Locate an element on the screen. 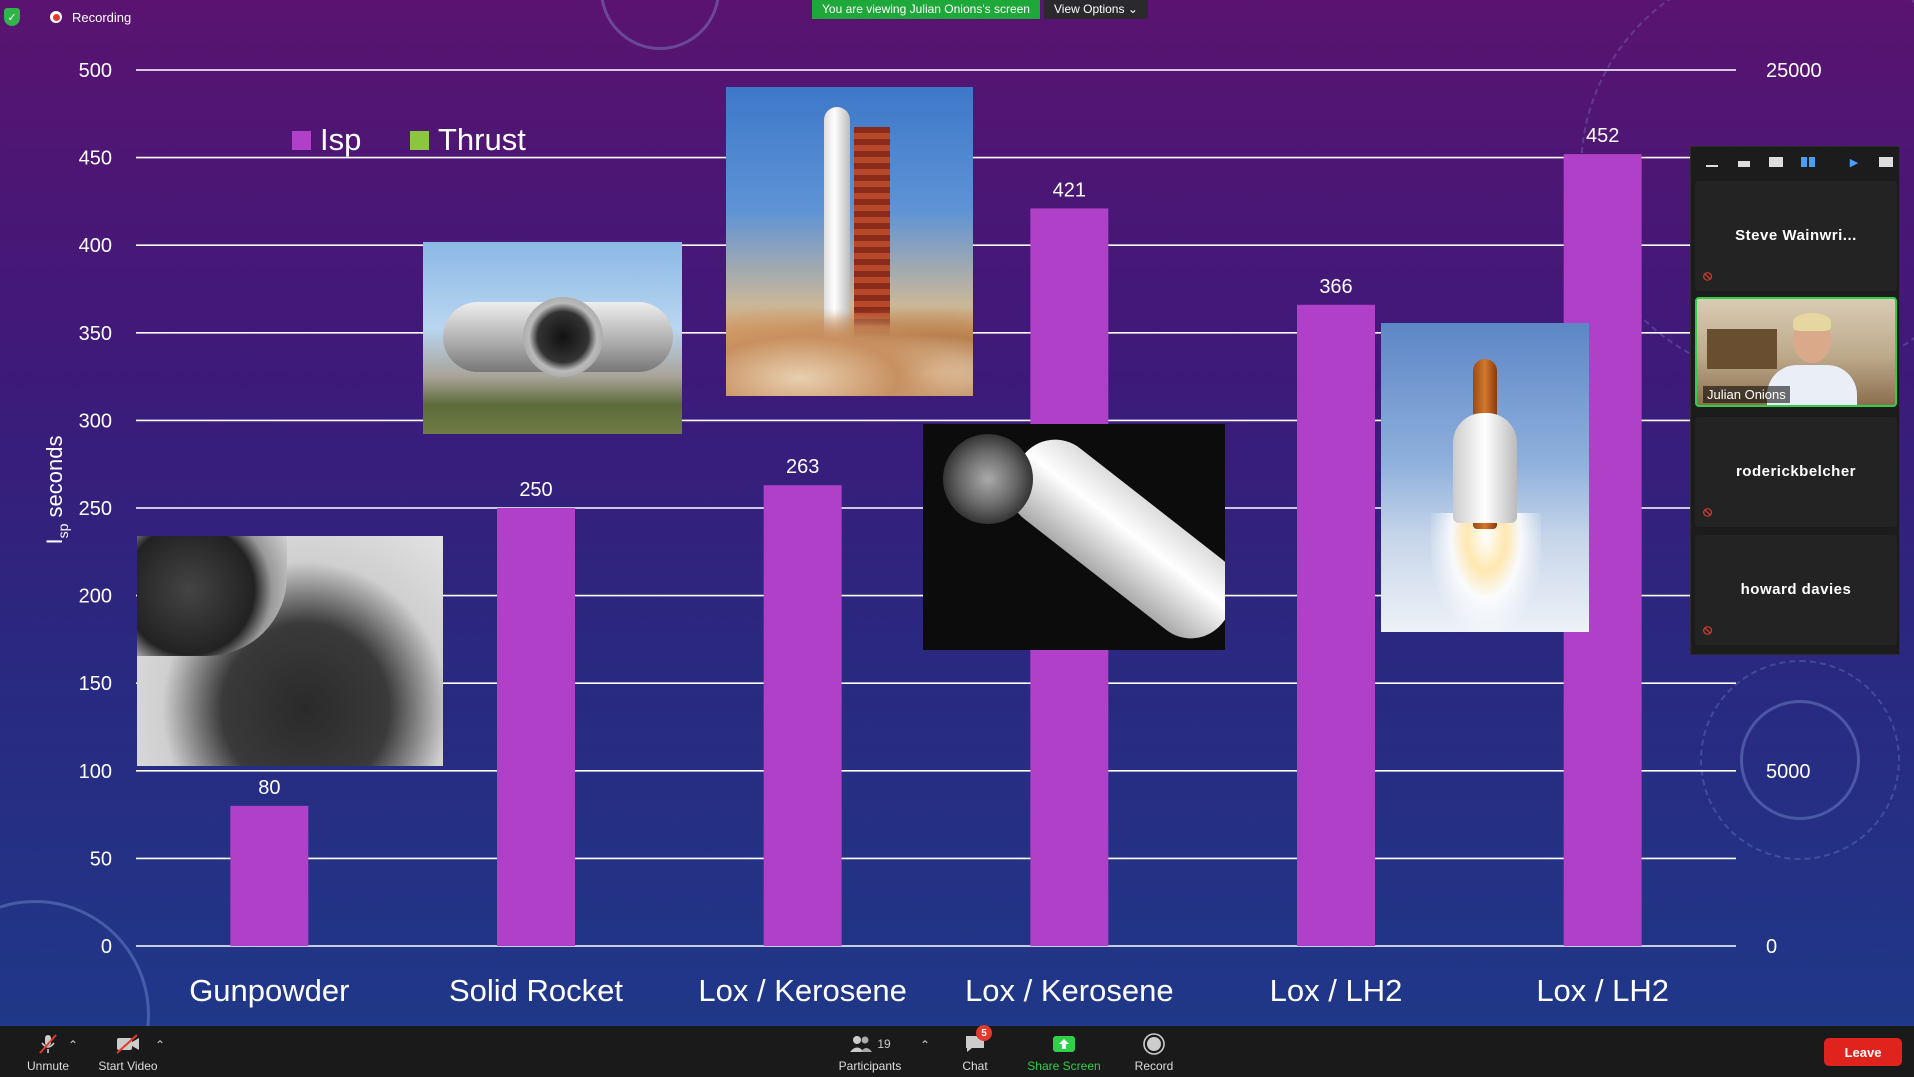  participants-button: 19 Participants is located at coordinates (870, 1051).